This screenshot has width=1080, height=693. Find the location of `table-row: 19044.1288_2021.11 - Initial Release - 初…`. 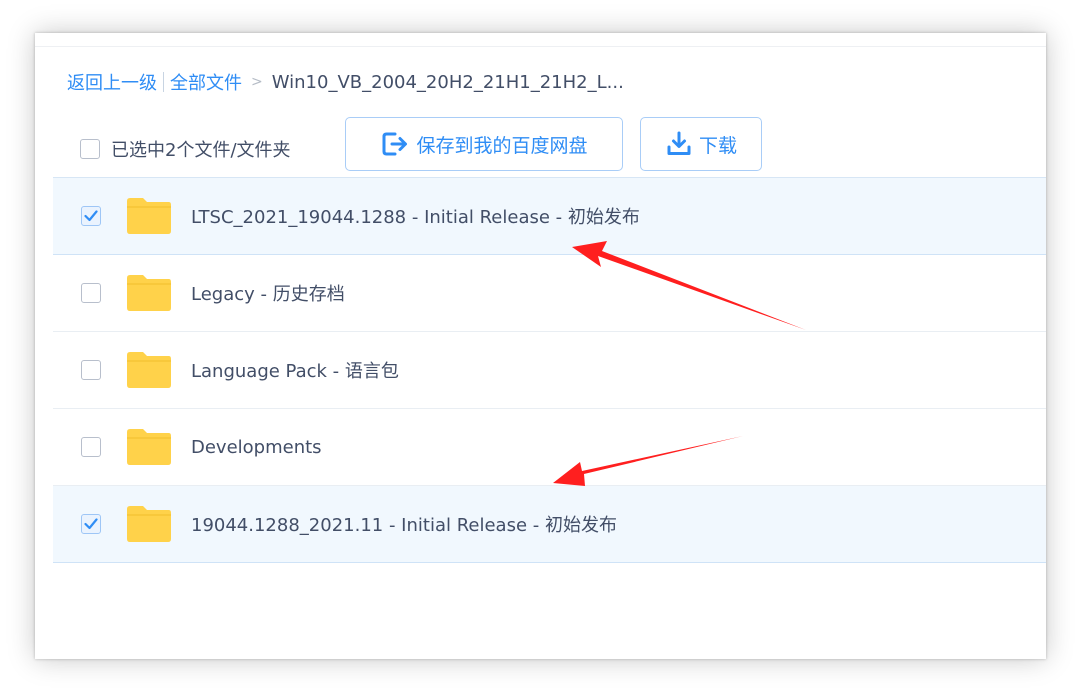

table-row: 19044.1288_2021.11 - Initial Release - 初… is located at coordinates (549, 524).